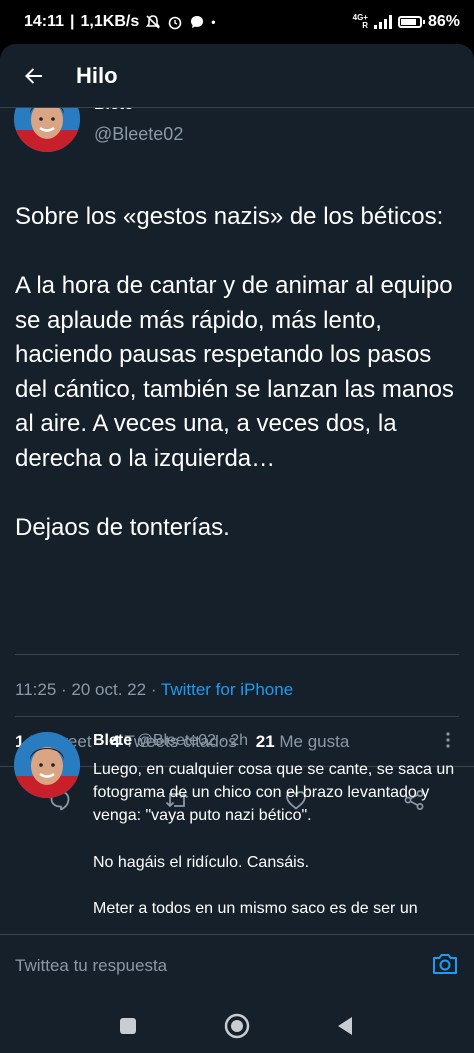 The image size is (474, 1053). What do you see at coordinates (44, 21) in the screenshot?
I see `status-time: 14:11` at bounding box center [44, 21].